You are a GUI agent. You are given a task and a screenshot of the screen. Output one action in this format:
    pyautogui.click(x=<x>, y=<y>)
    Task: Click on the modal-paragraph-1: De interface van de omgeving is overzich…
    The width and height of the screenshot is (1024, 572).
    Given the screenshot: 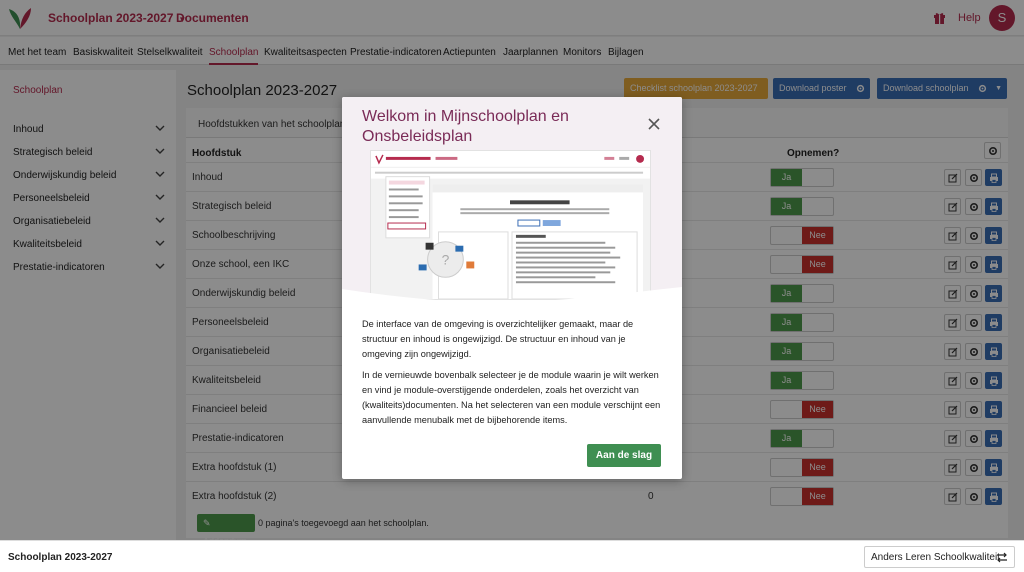 What is the action you would take?
    pyautogui.click(x=498, y=339)
    